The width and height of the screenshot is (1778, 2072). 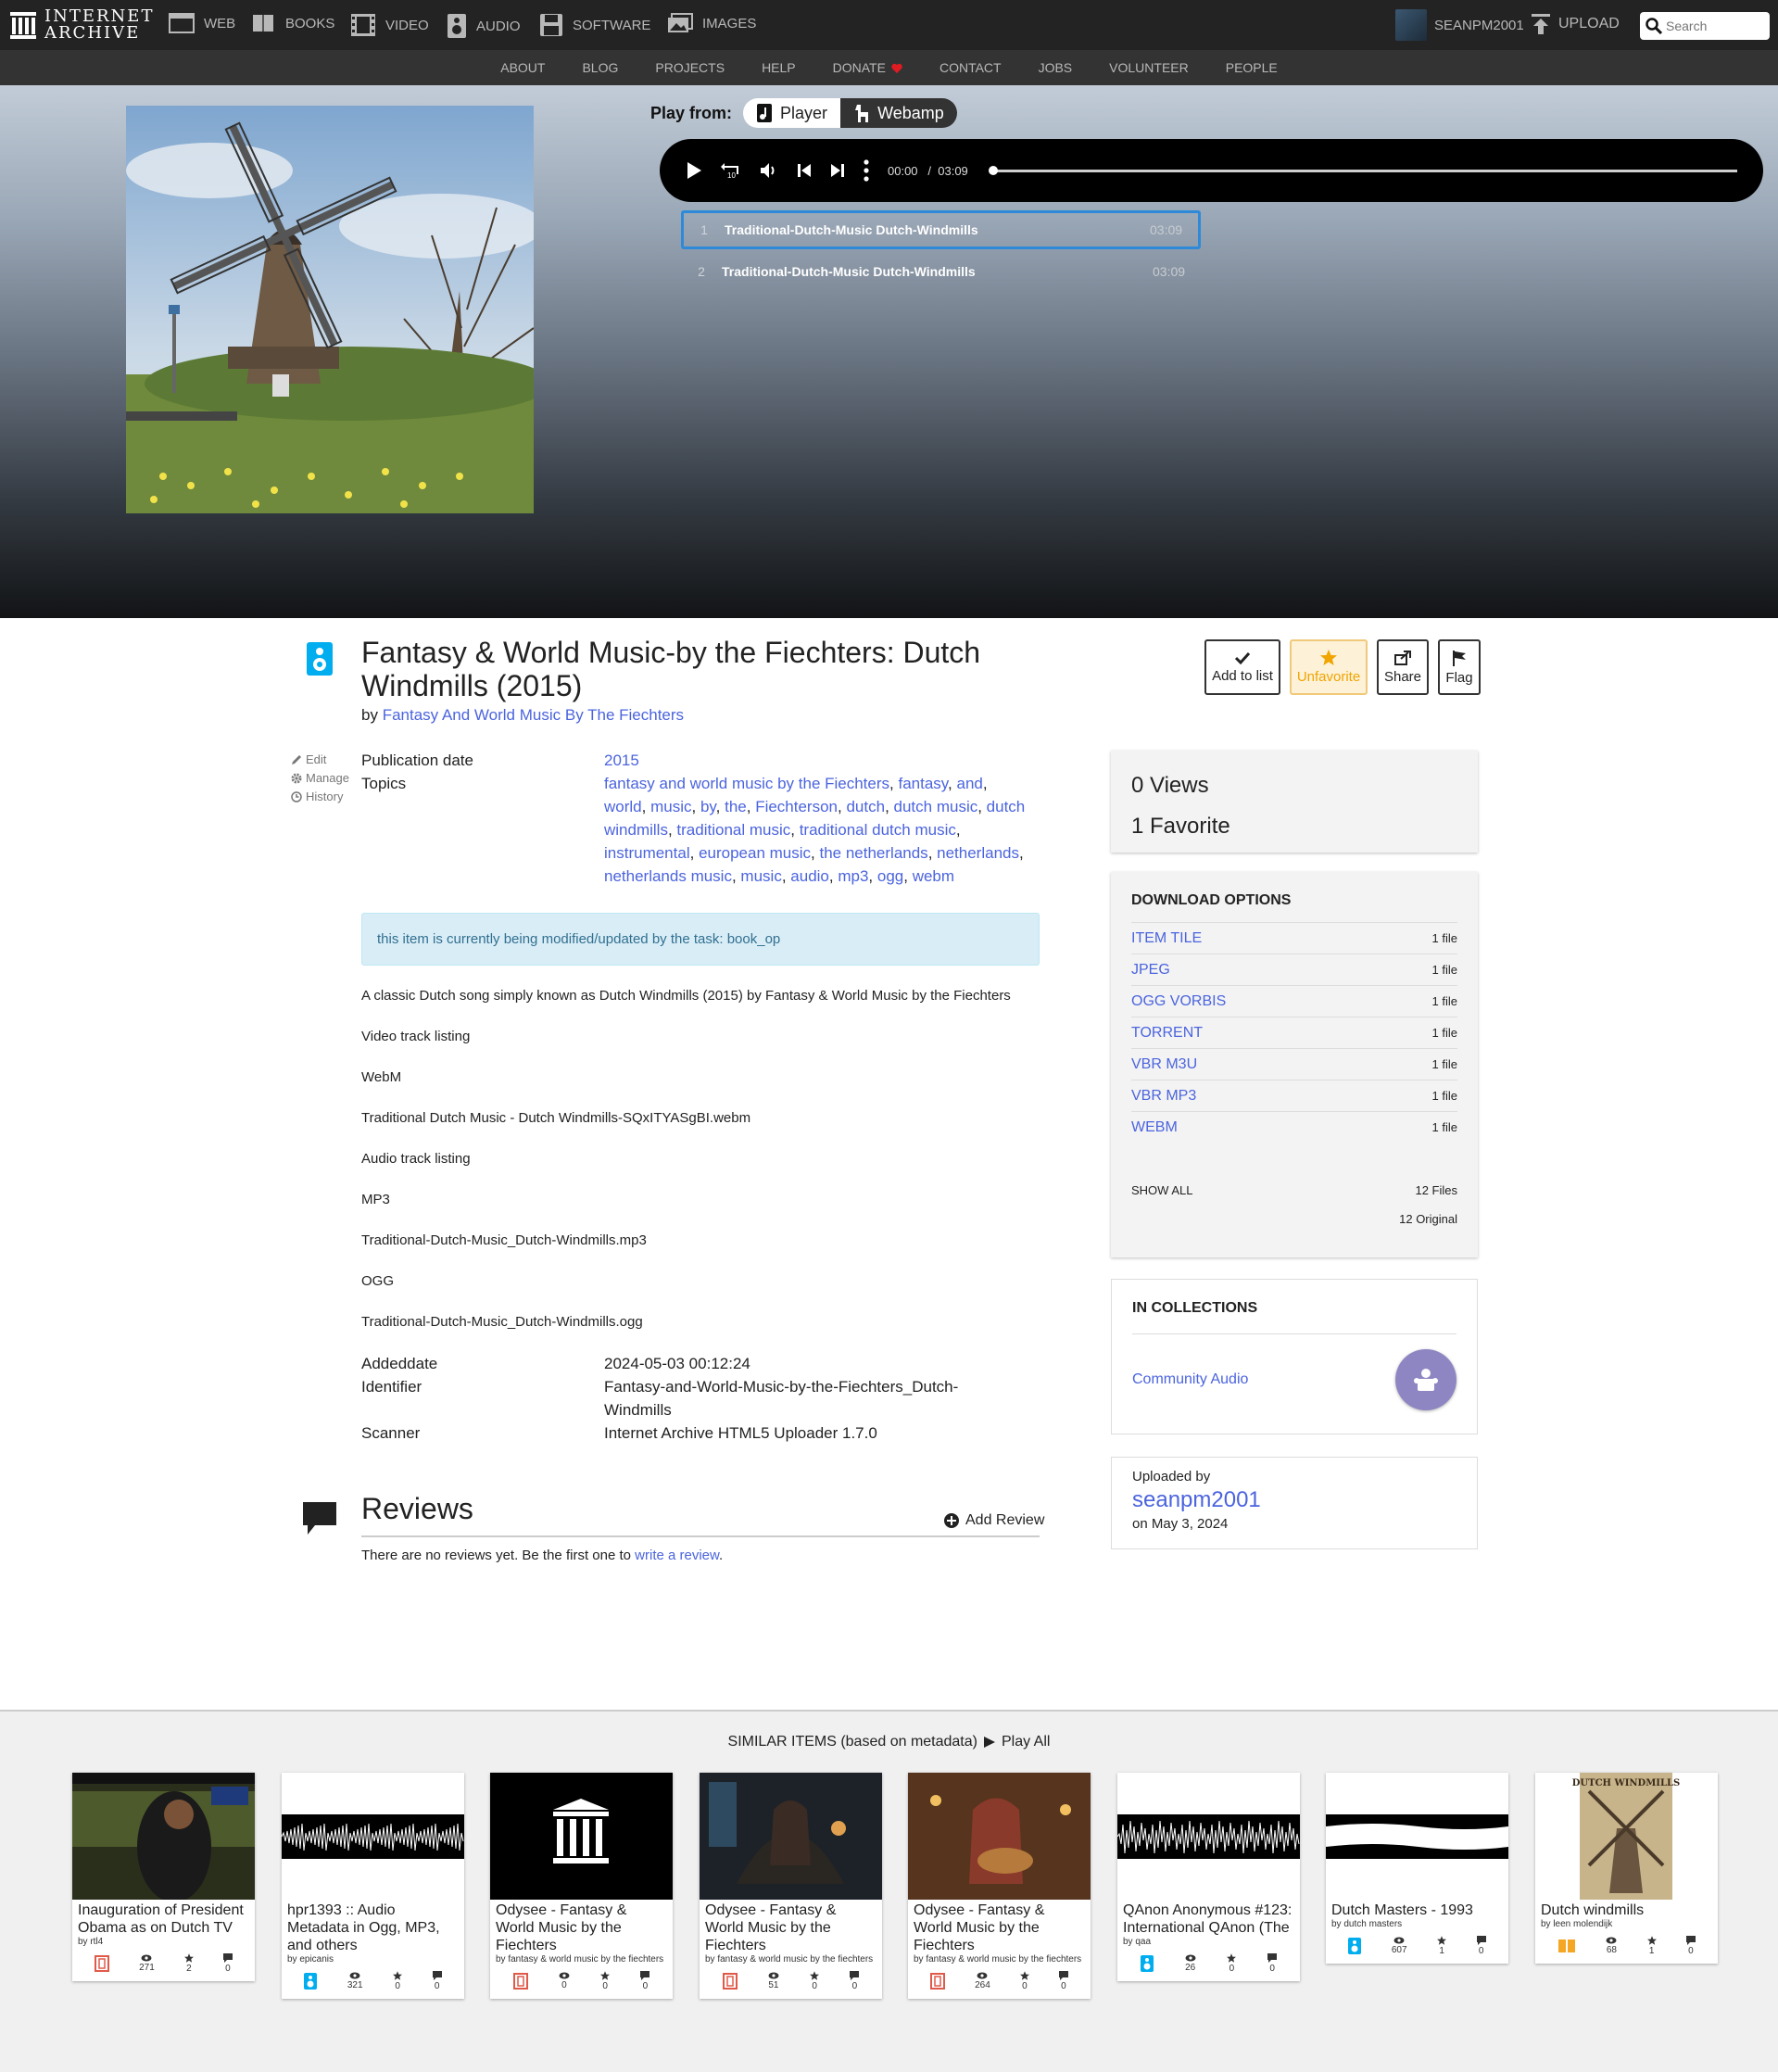 What do you see at coordinates (792, 113) in the screenshot?
I see `player-option: Player` at bounding box center [792, 113].